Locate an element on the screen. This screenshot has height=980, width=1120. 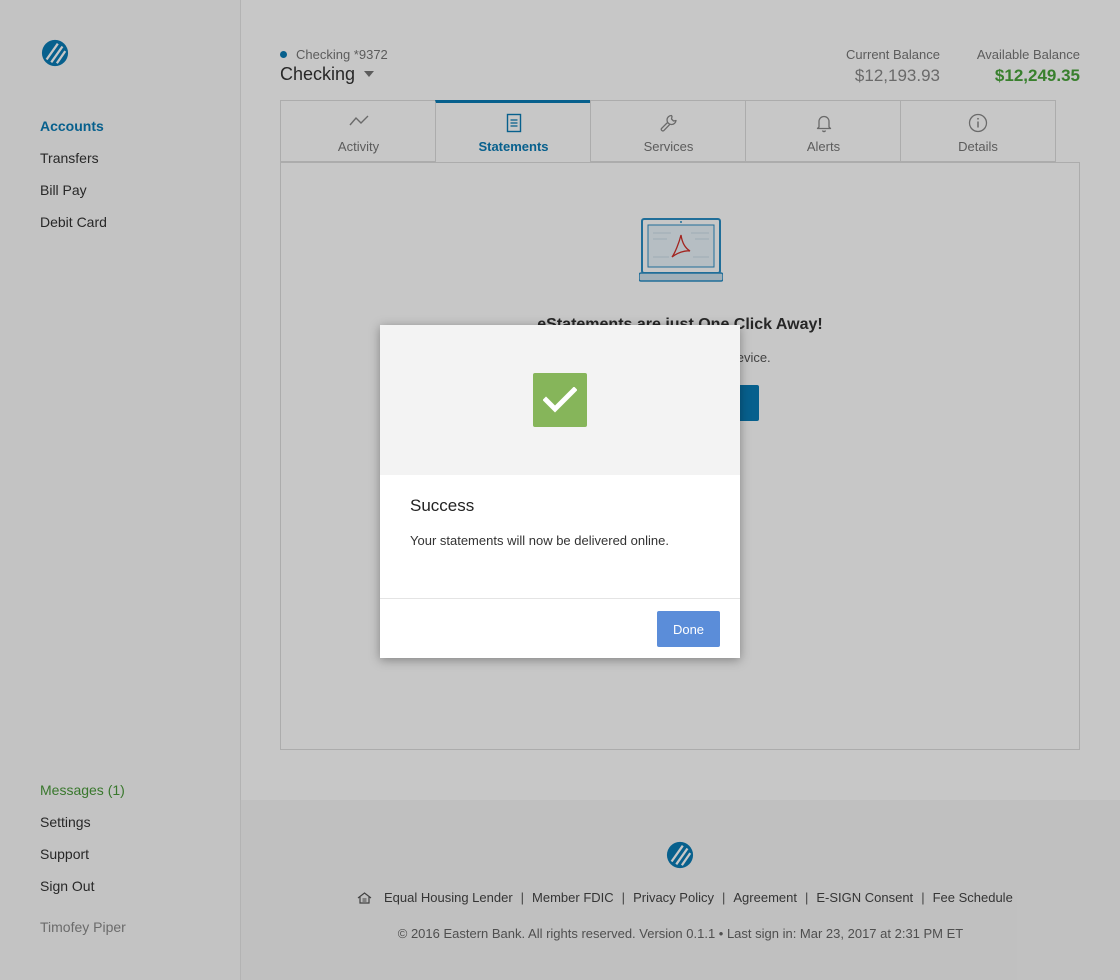
checkmark-icon is located at coordinates (560, 400).